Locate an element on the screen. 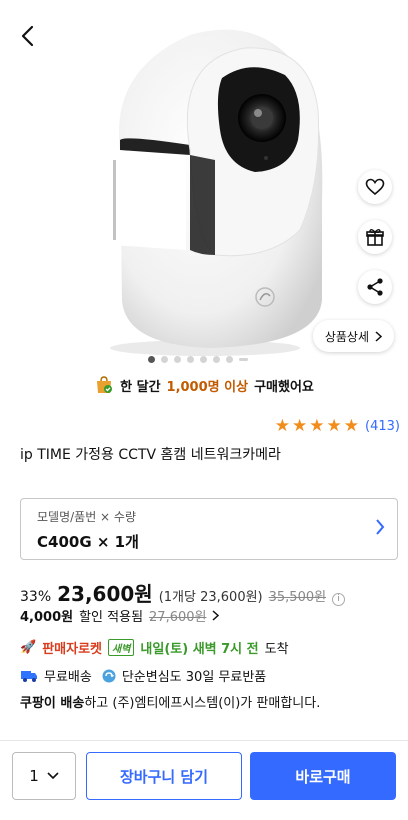 Image resolution: width=408 pixels, height=820 pixels. wishlist-button is located at coordinates (375, 187).